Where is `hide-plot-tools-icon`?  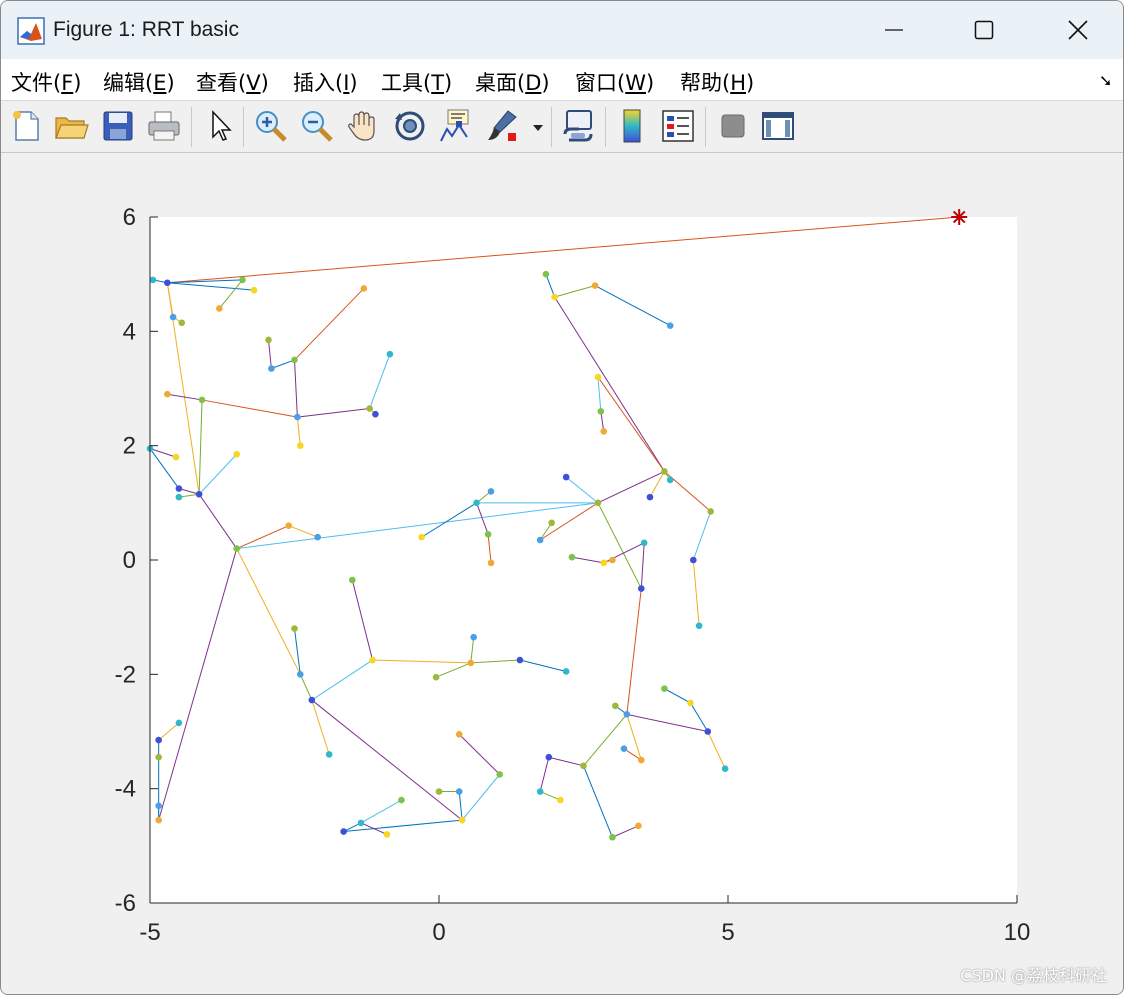 hide-plot-tools-icon is located at coordinates (733, 126).